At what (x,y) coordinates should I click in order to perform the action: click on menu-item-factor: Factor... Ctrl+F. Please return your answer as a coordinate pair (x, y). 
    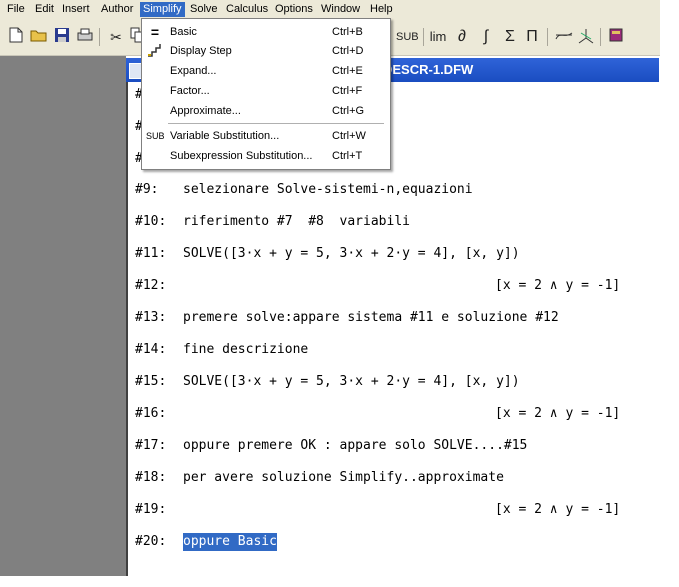
    Looking at the image, I should click on (265, 91).